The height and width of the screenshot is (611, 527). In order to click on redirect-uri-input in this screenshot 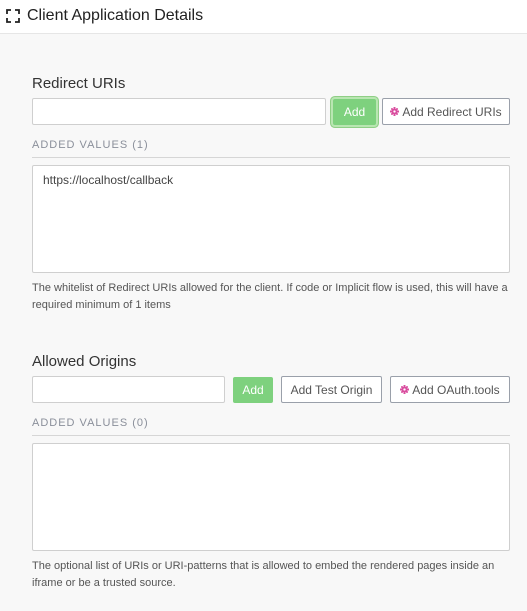, I will do `click(179, 111)`.